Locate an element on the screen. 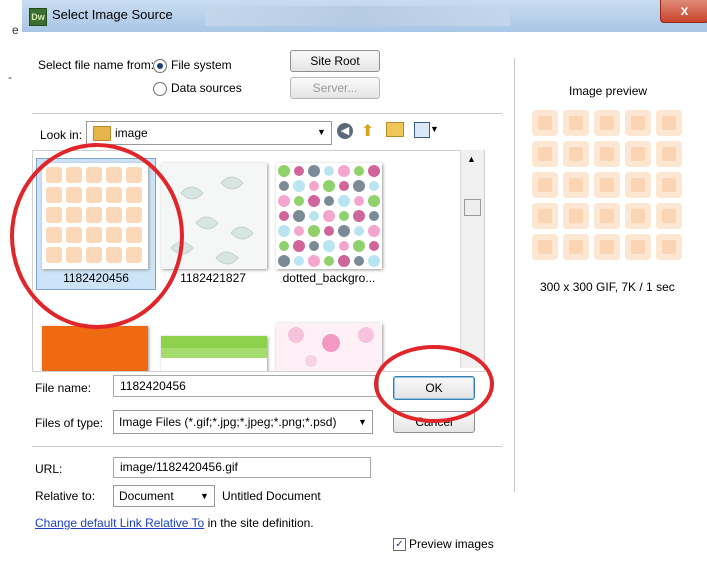  change-default-link: Change default Link Relative To is located at coordinates (119, 523).